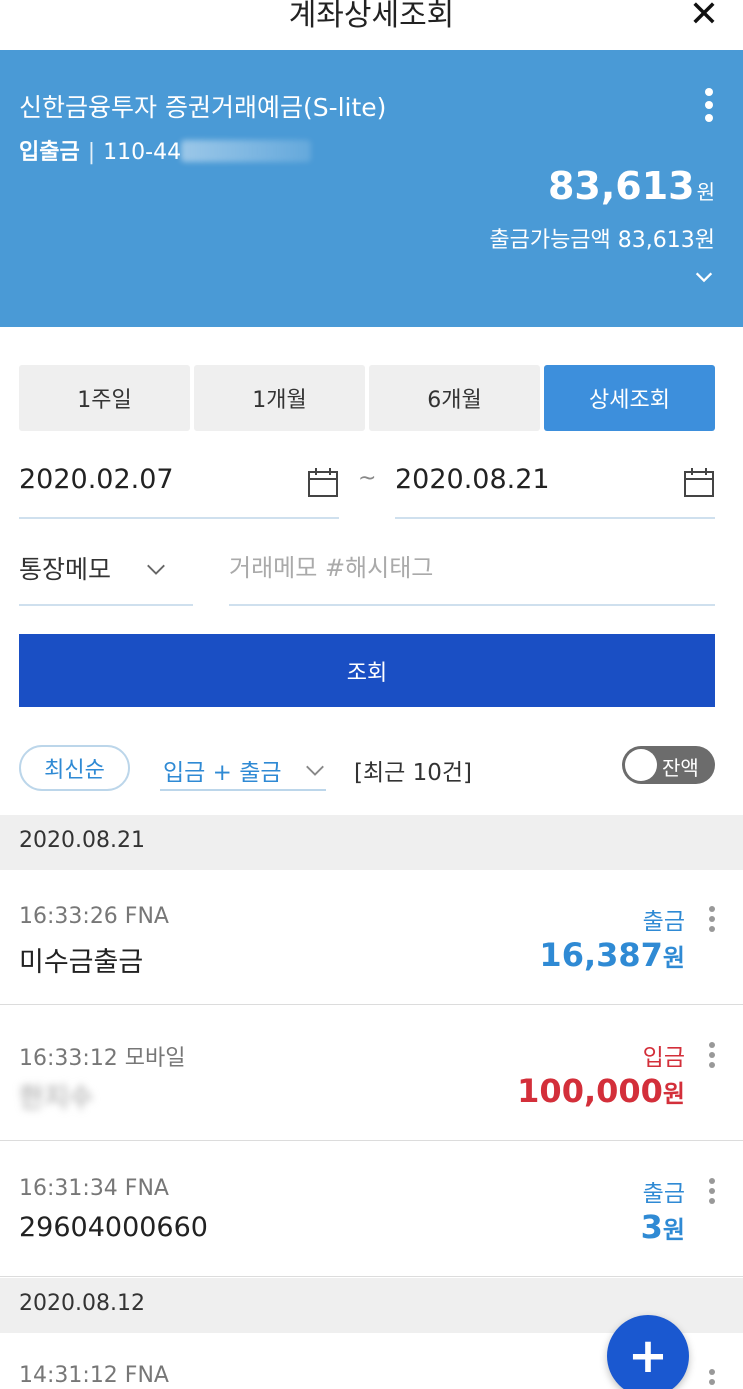 The width and height of the screenshot is (743, 1389). What do you see at coordinates (651, 1227) in the screenshot?
I see `tx-amount-value: 3` at bounding box center [651, 1227].